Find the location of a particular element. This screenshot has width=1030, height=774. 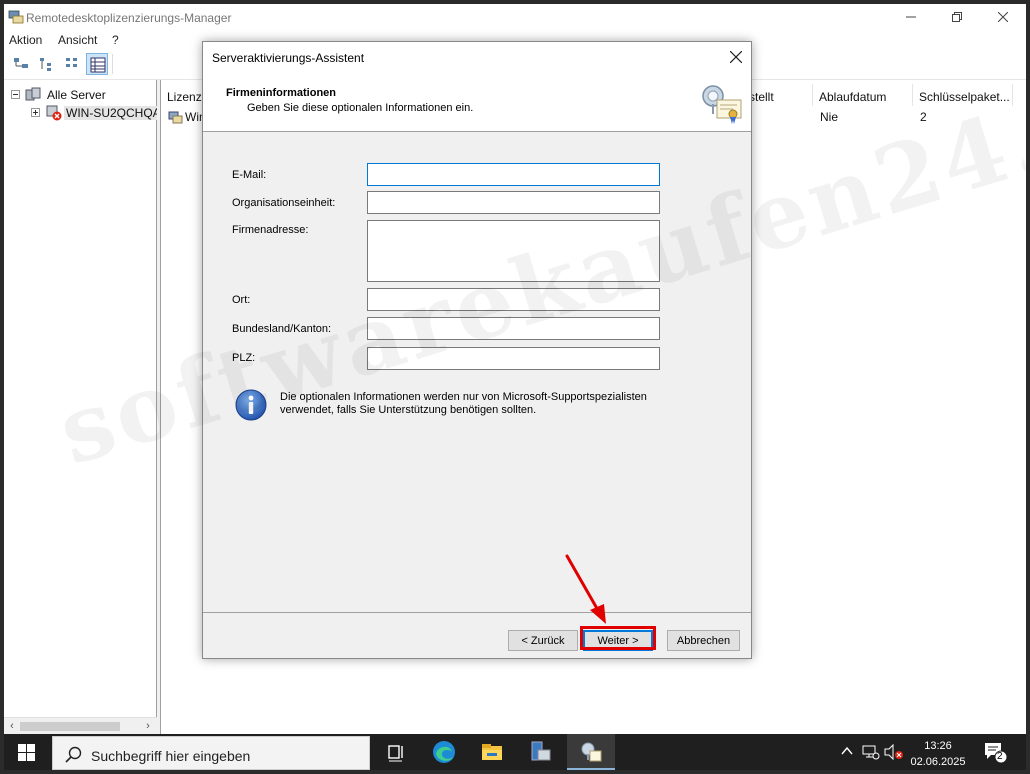

tree-label-all-servers: Alle Server is located at coordinates (76, 95).